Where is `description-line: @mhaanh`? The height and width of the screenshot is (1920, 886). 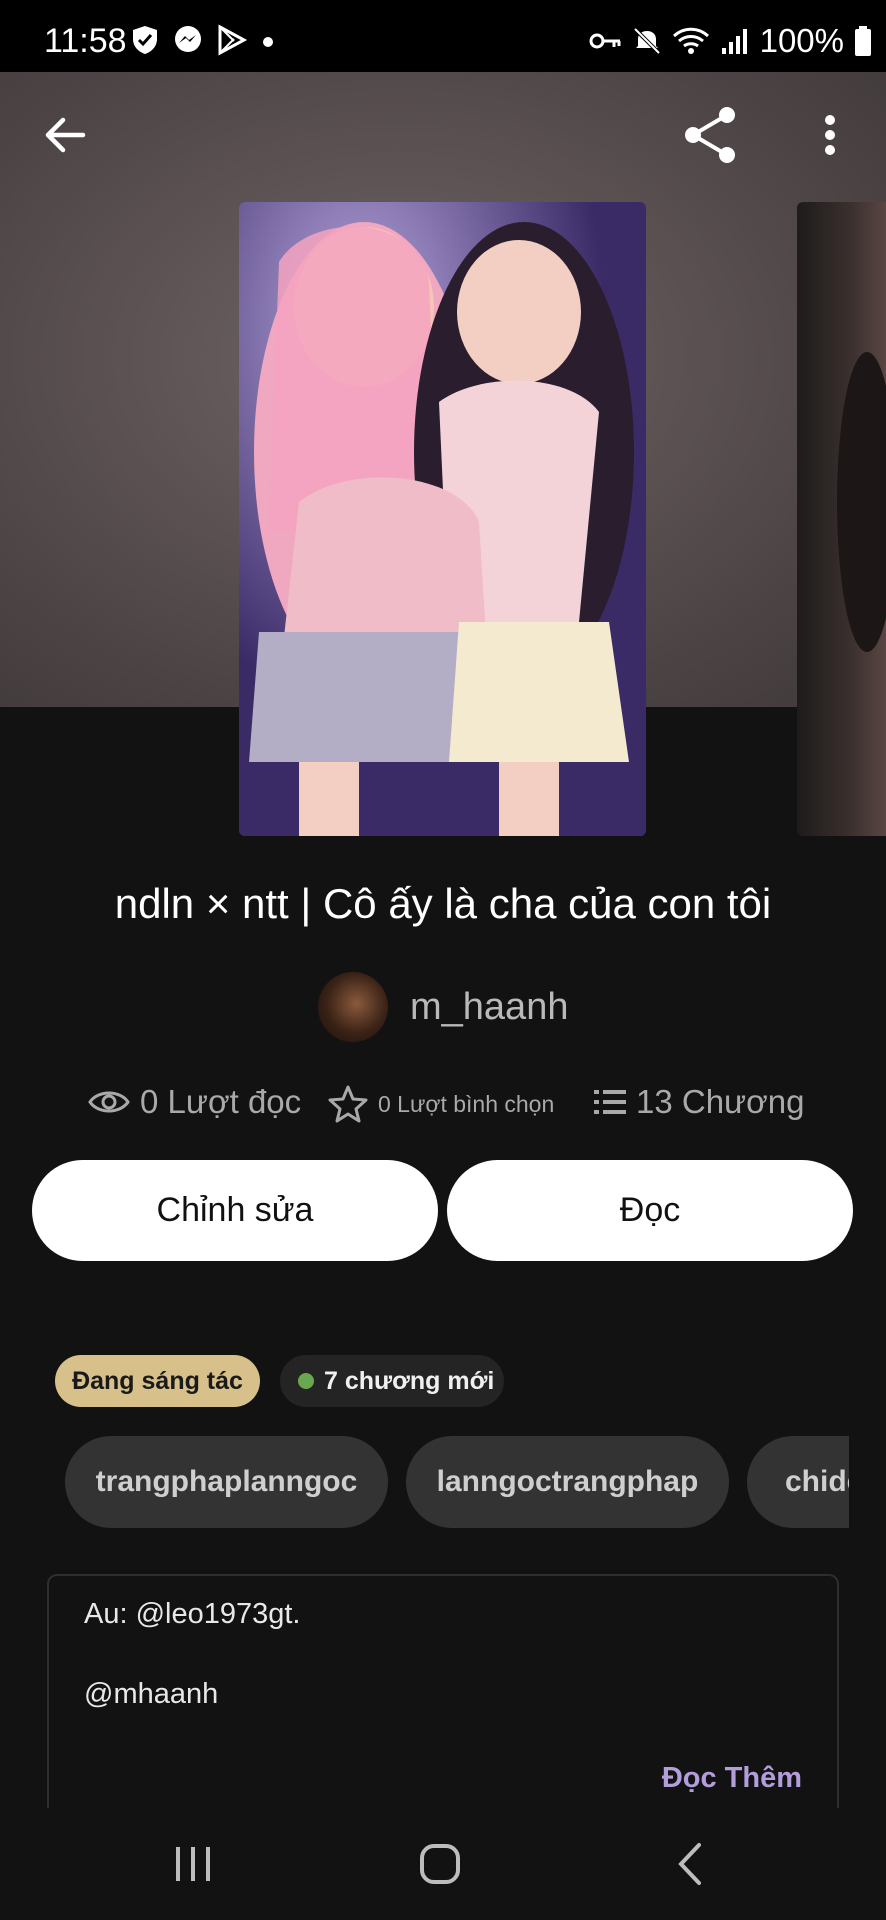
description-line: @mhaanh is located at coordinates (151, 1694).